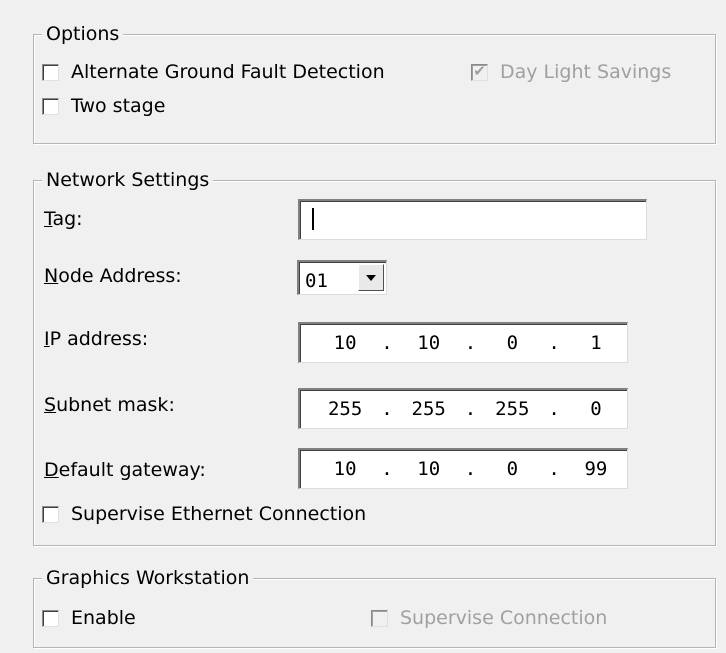 Image resolution: width=726 pixels, height=653 pixels. Describe the element at coordinates (472, 219) in the screenshot. I see `tag-input` at that location.